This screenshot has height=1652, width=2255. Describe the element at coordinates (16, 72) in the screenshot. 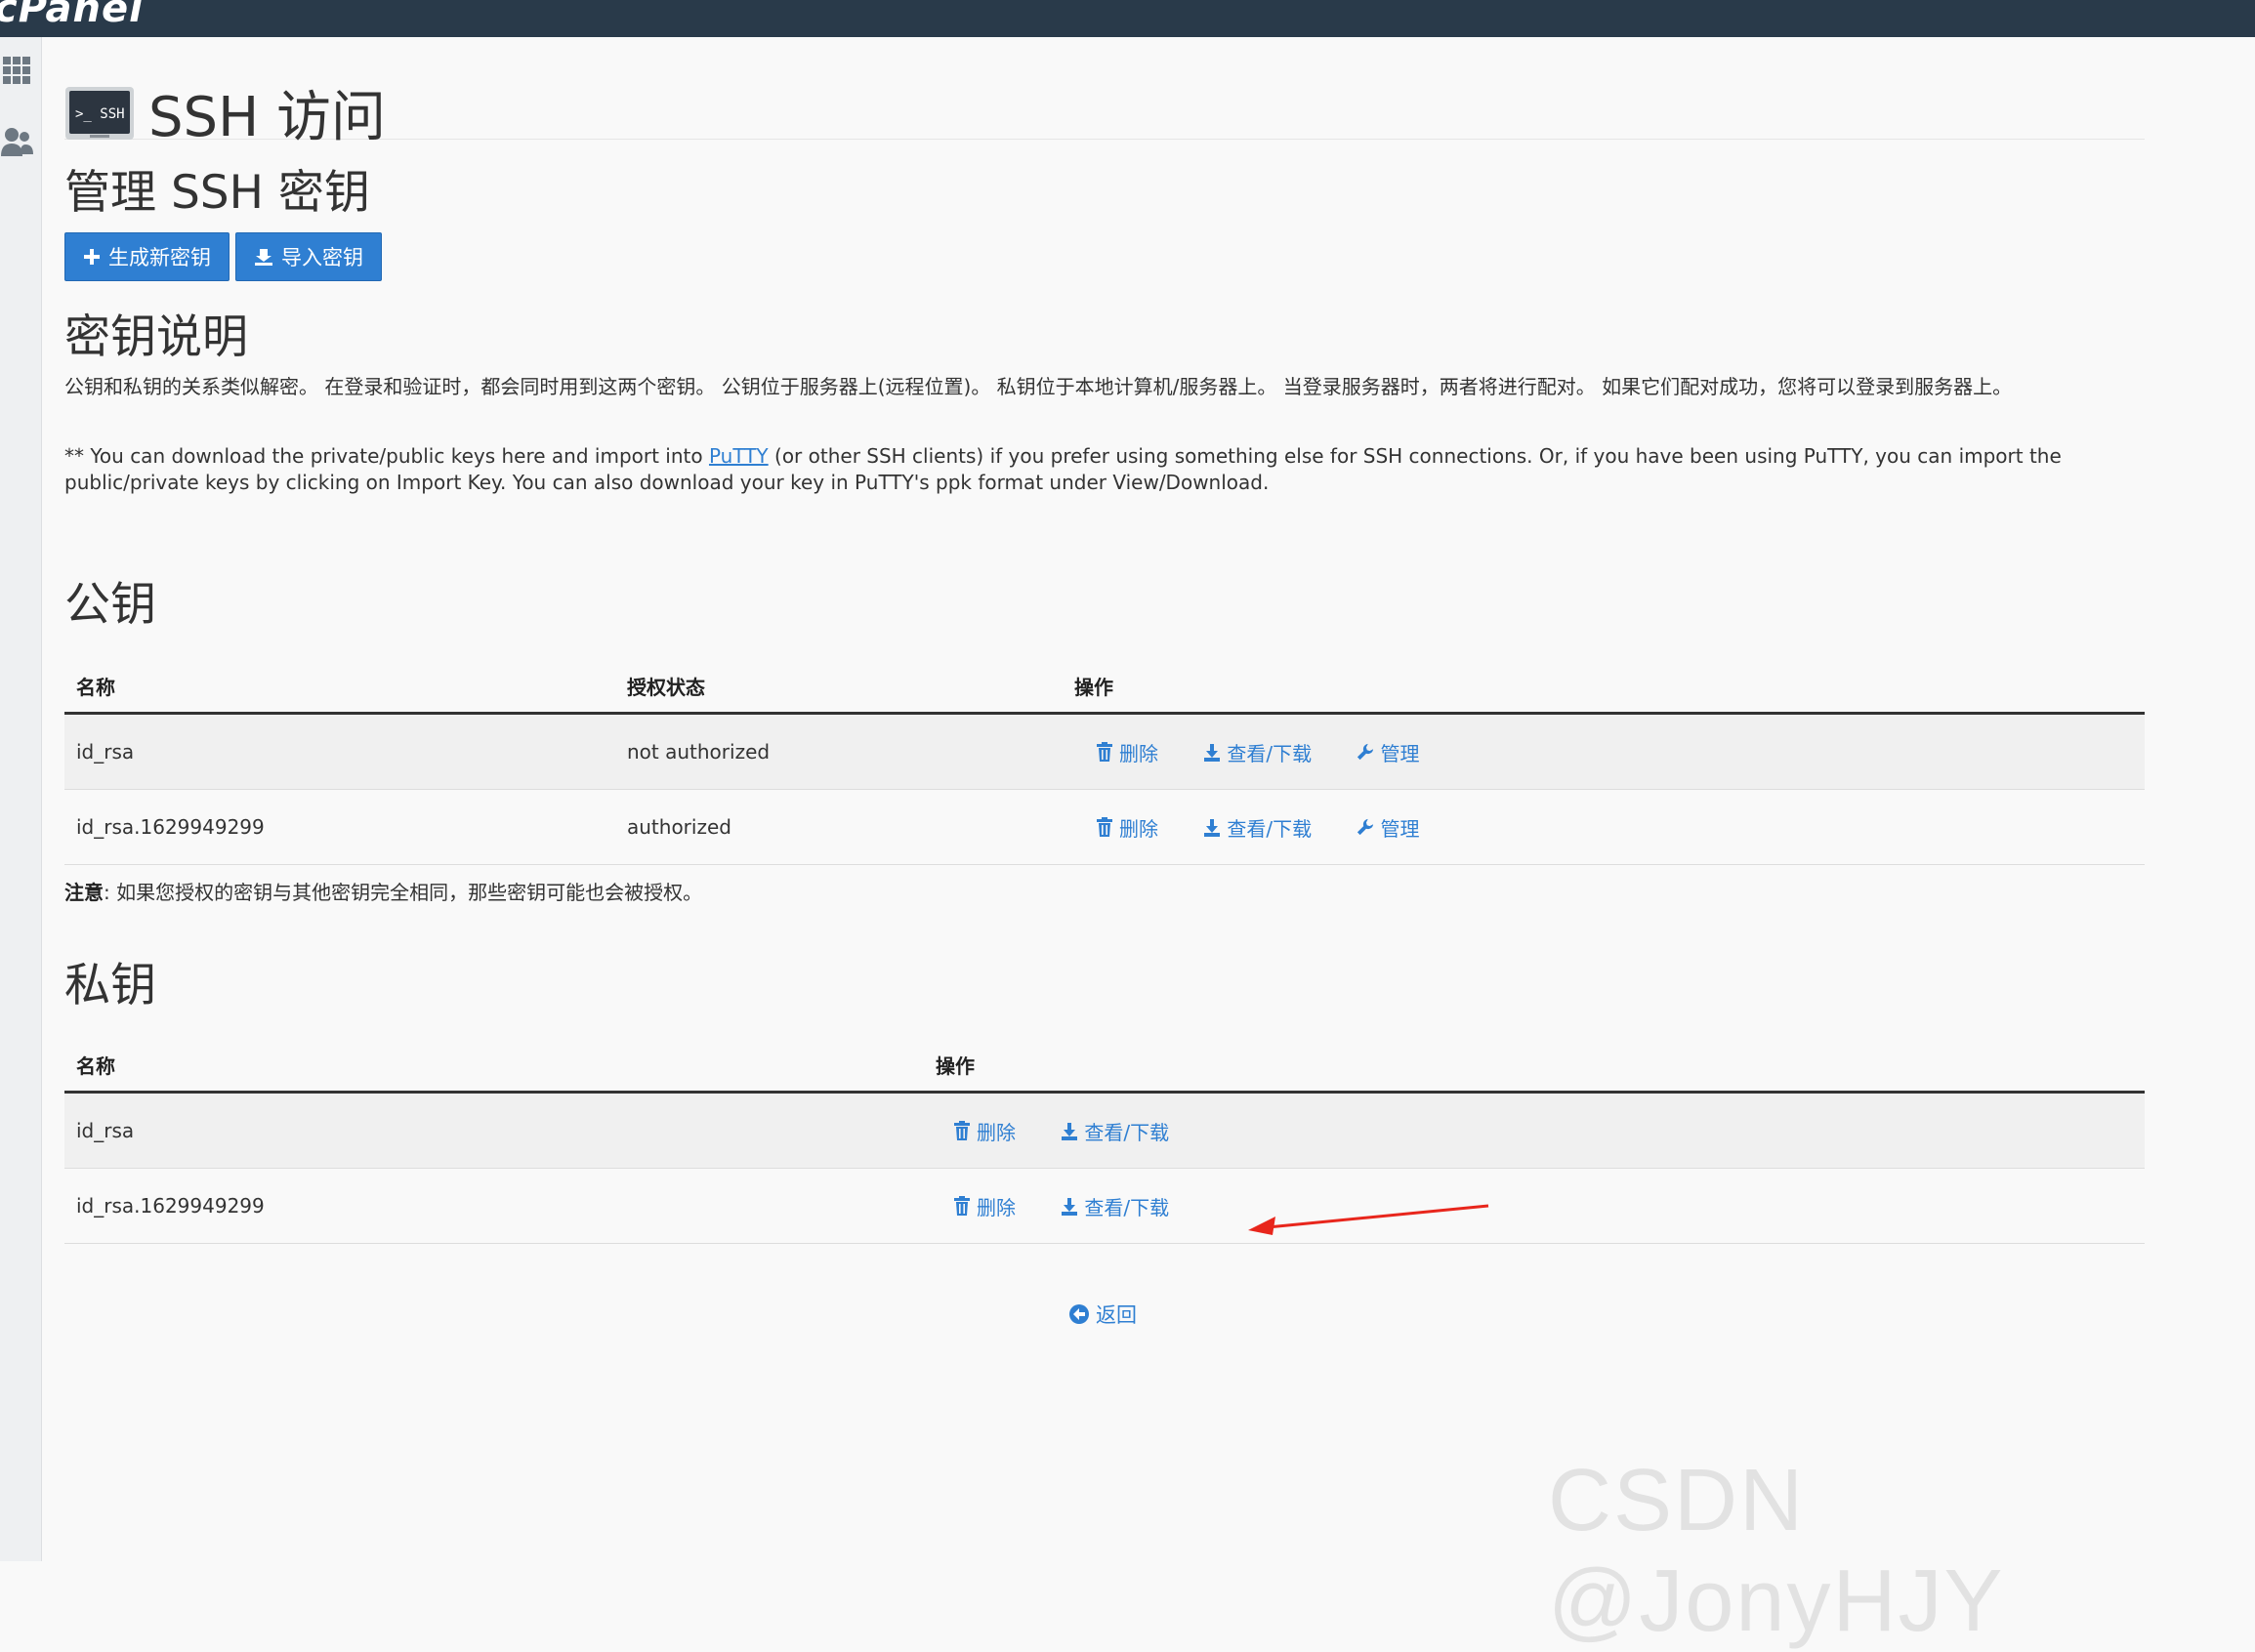

I see `grid-icon` at that location.